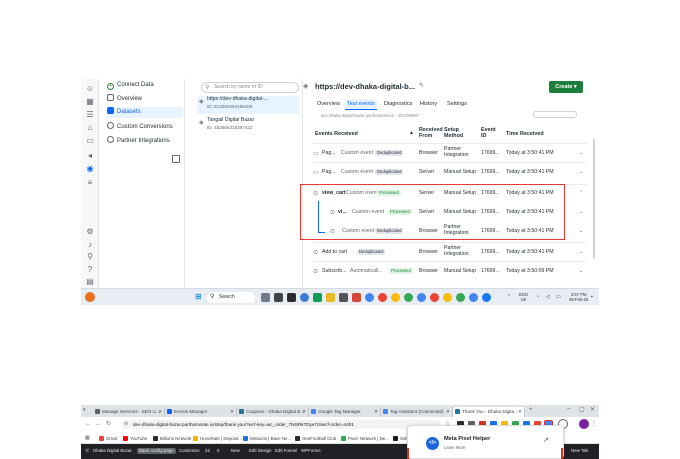 Image resolution: width=680 pixels, height=459 pixels. What do you see at coordinates (231, 297) in the screenshot?
I see `taskbar-search: ⚲ Search` at bounding box center [231, 297].